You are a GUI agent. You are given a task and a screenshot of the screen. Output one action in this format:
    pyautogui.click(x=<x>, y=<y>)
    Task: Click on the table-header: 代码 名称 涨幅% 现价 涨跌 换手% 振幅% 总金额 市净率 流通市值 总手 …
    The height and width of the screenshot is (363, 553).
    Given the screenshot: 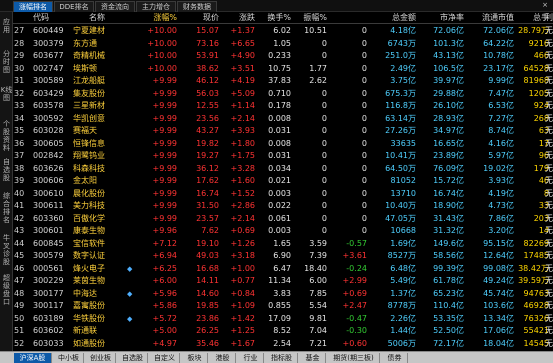 What is the action you would take?
    pyautogui.click(x=283, y=18)
    